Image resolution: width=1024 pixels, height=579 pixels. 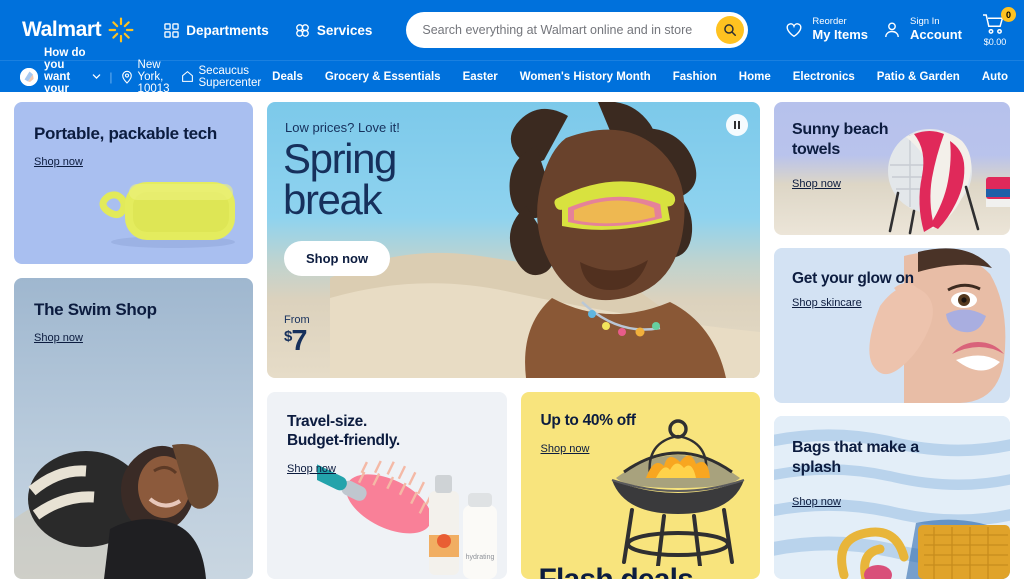 What do you see at coordinates (299, 341) in the screenshot?
I see `hero-price-number: 7` at bounding box center [299, 341].